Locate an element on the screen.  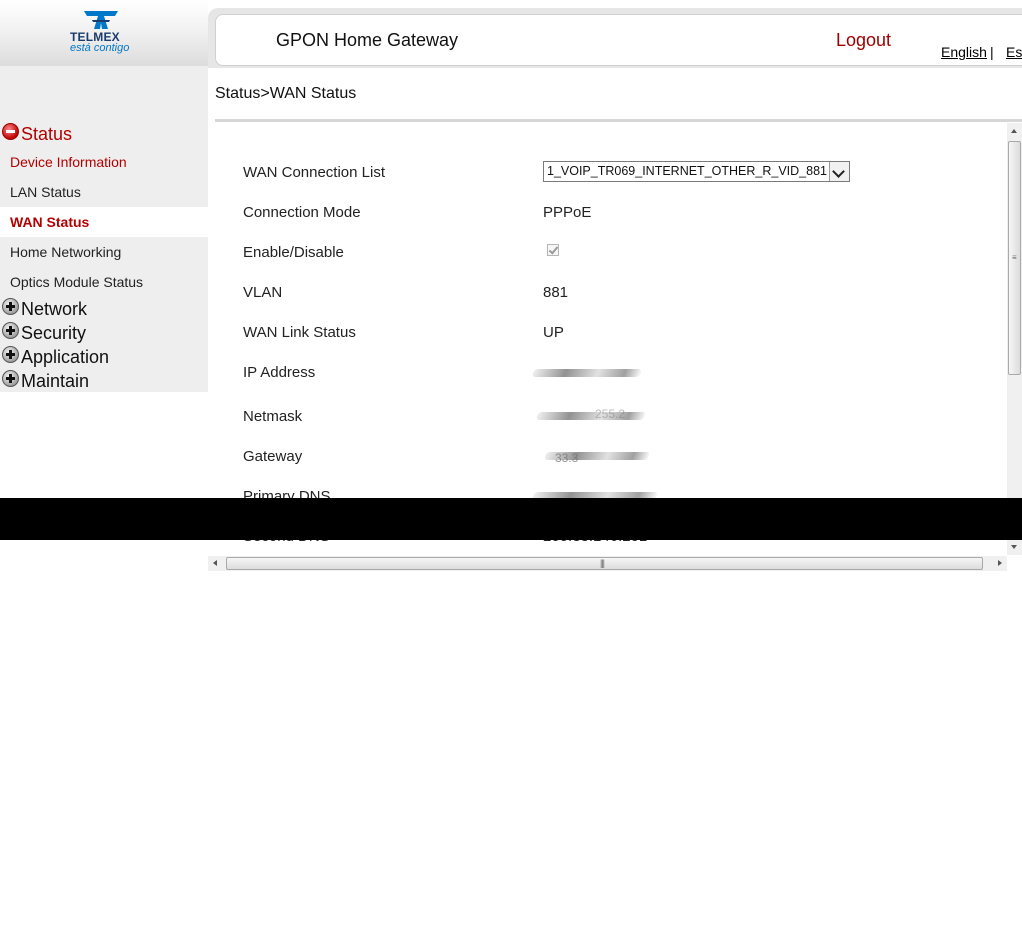
language-spanish-link: Es is located at coordinates (1014, 52).